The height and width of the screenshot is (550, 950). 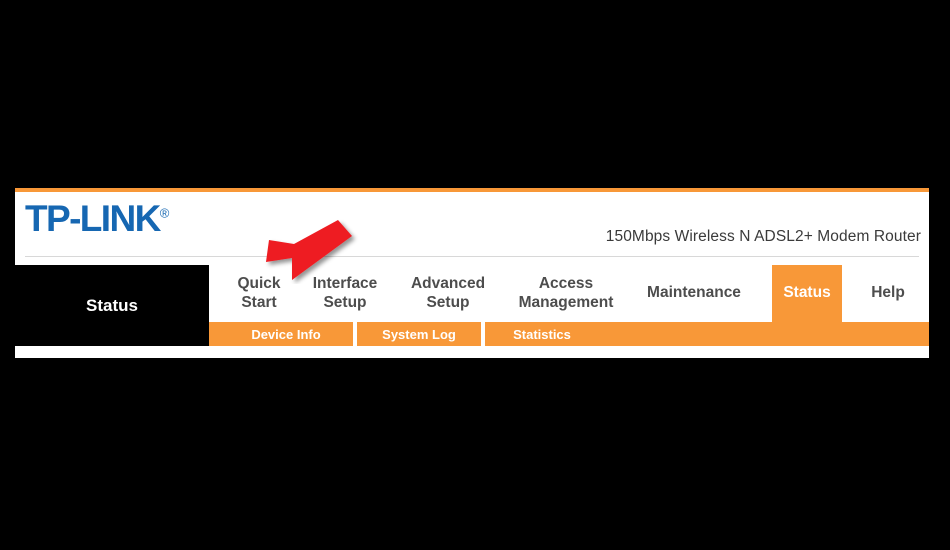 I want to click on nav-item-access-management: Access Management, so click(x=566, y=293).